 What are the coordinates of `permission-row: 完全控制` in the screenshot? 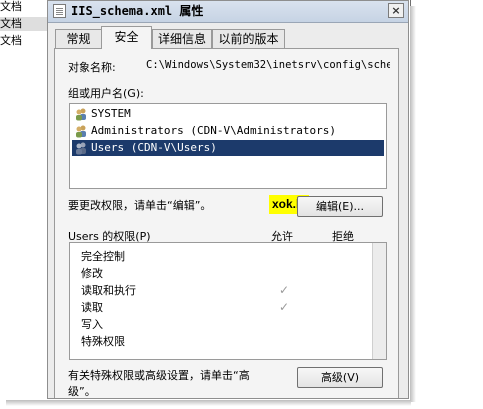 It's located at (231, 256).